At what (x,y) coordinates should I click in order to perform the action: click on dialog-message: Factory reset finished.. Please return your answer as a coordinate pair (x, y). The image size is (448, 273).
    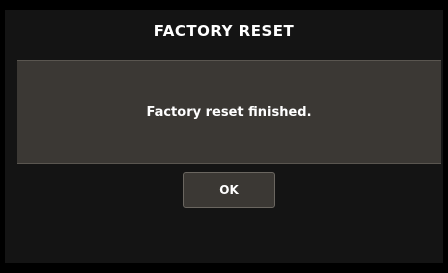
    Looking at the image, I should click on (229, 112).